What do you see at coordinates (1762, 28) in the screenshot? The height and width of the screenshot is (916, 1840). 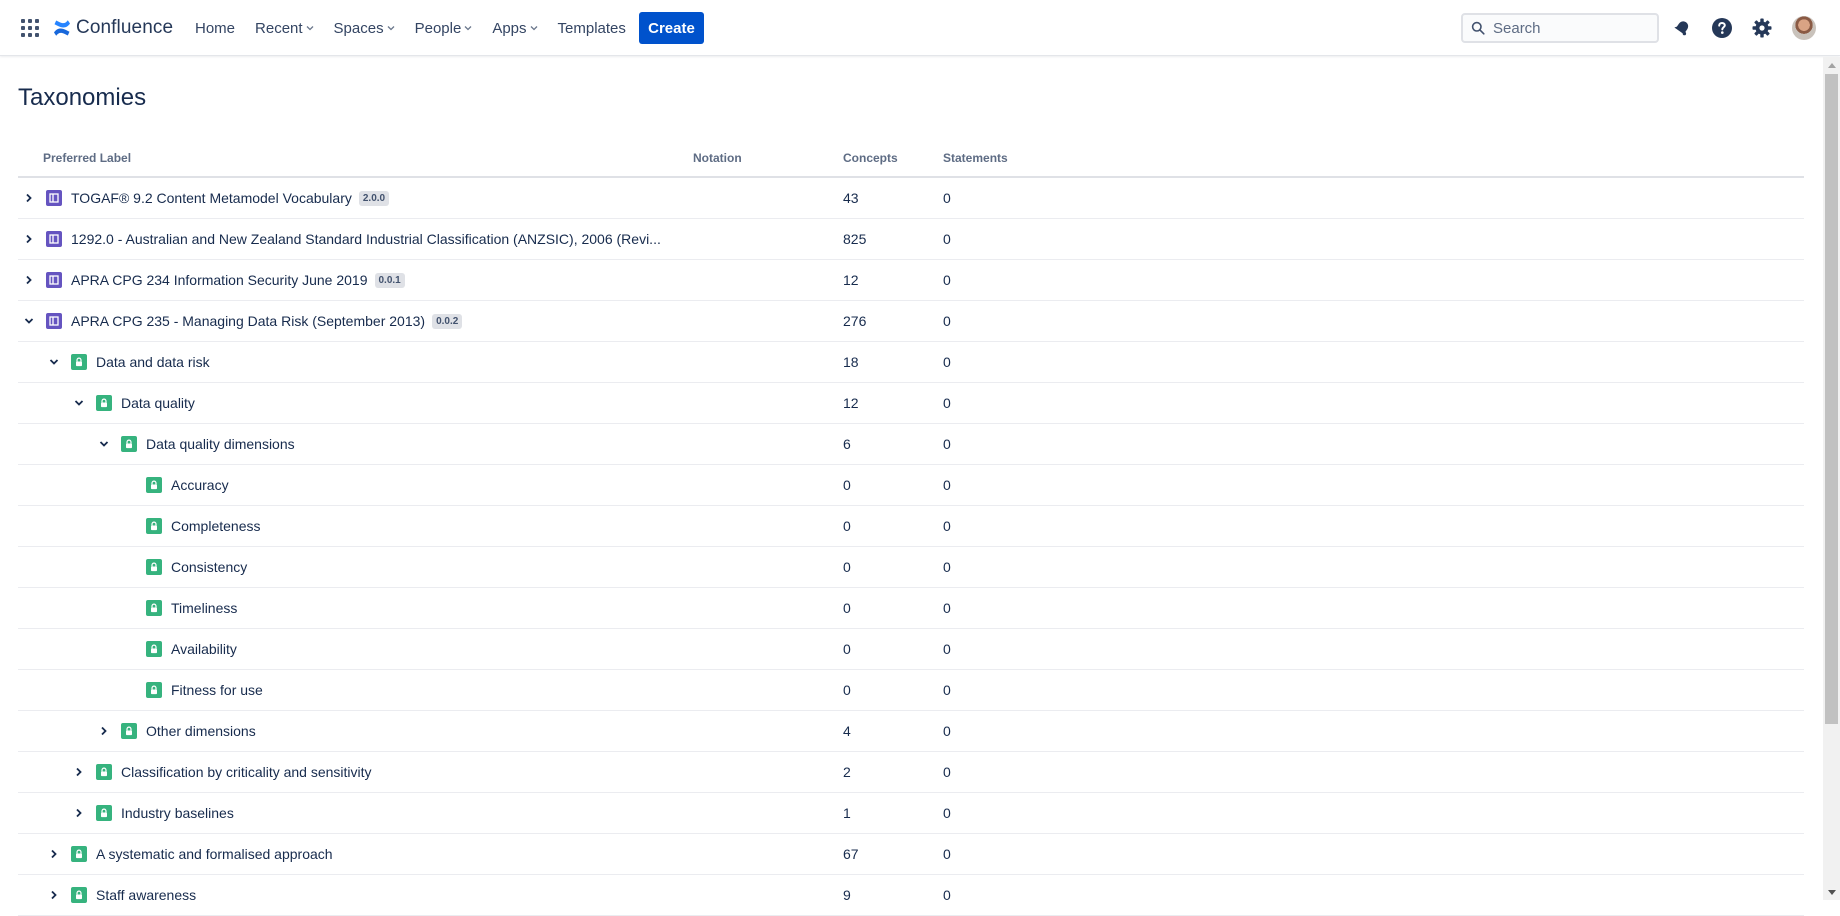 I see `gear-icon` at bounding box center [1762, 28].